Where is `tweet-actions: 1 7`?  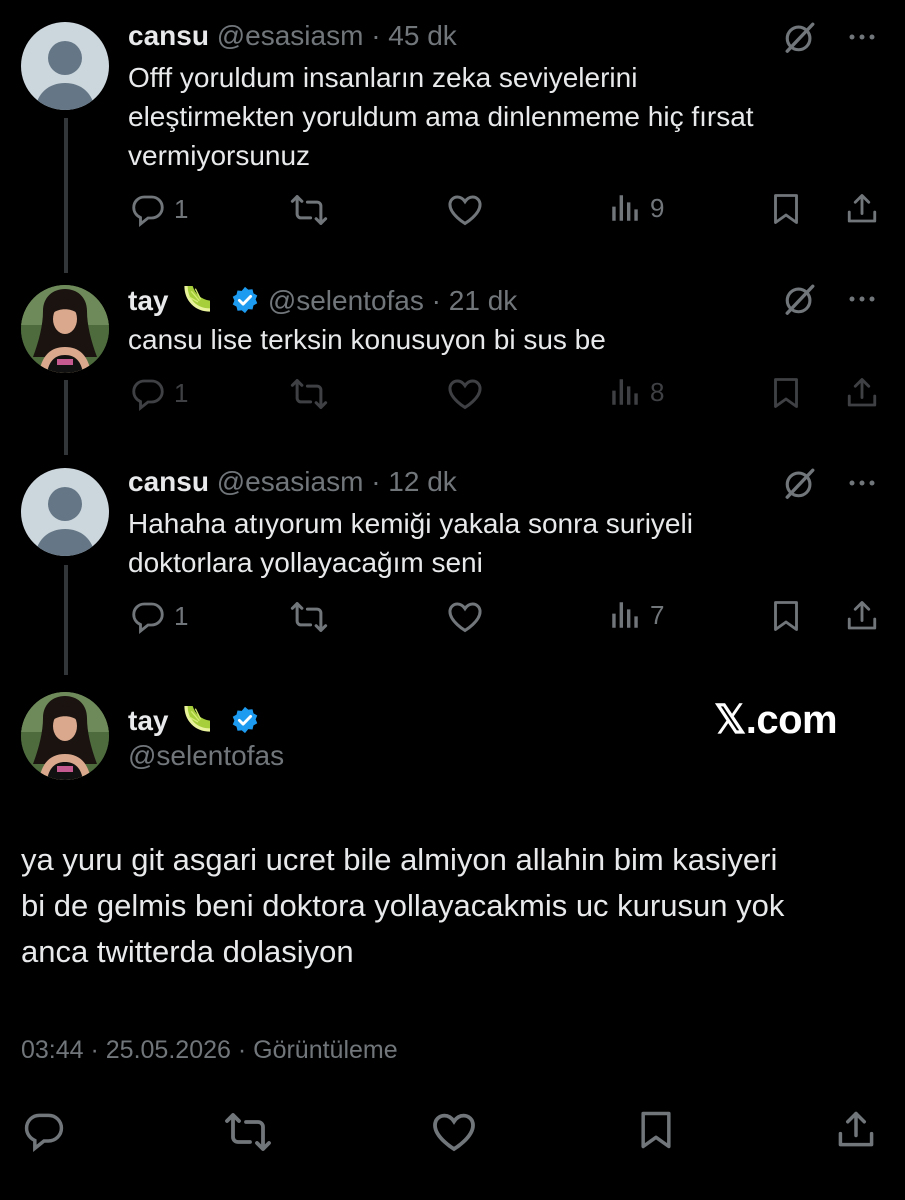
tweet-actions: 1 7 is located at coordinates (504, 618).